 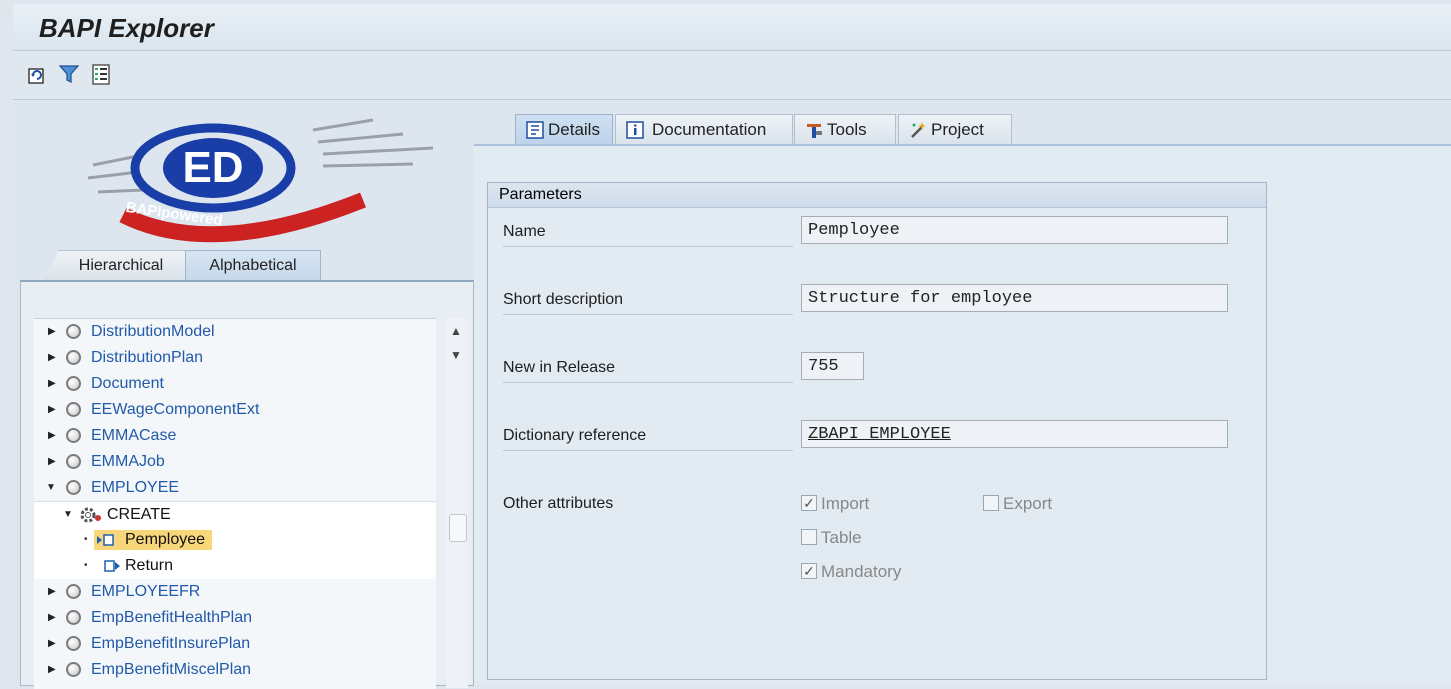 What do you see at coordinates (235, 436) in the screenshot?
I see `tree-node: ▶ EMMACase` at bounding box center [235, 436].